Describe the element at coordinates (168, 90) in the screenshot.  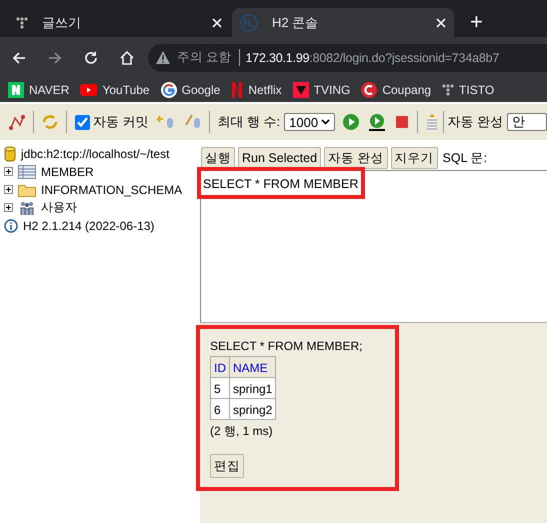
I see `g-logo-icon` at that location.